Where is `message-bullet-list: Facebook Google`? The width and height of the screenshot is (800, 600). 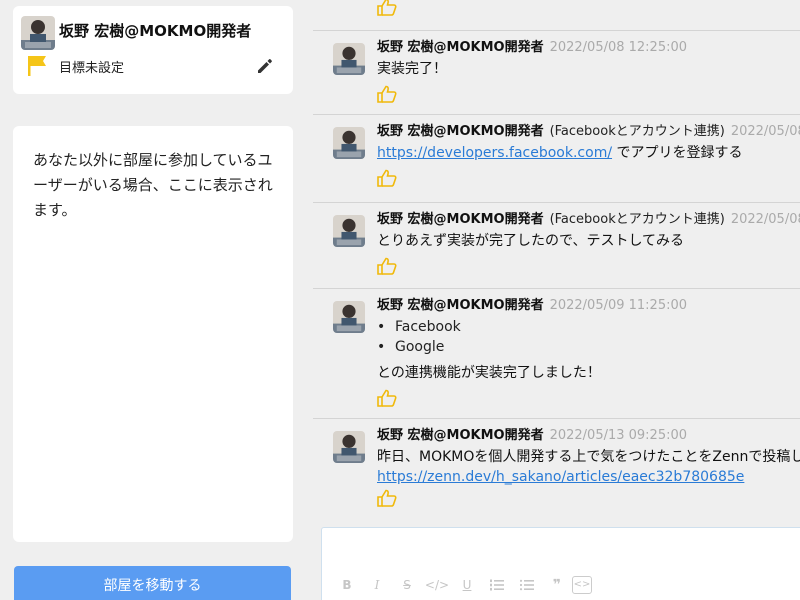
message-bullet-list: Facebook Google is located at coordinates (588, 337).